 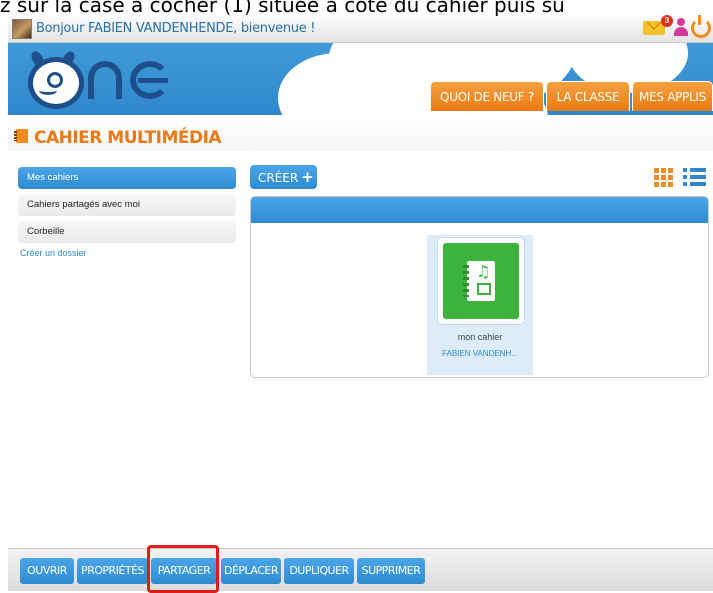 I want to click on notebook-icon, so click(x=479, y=281).